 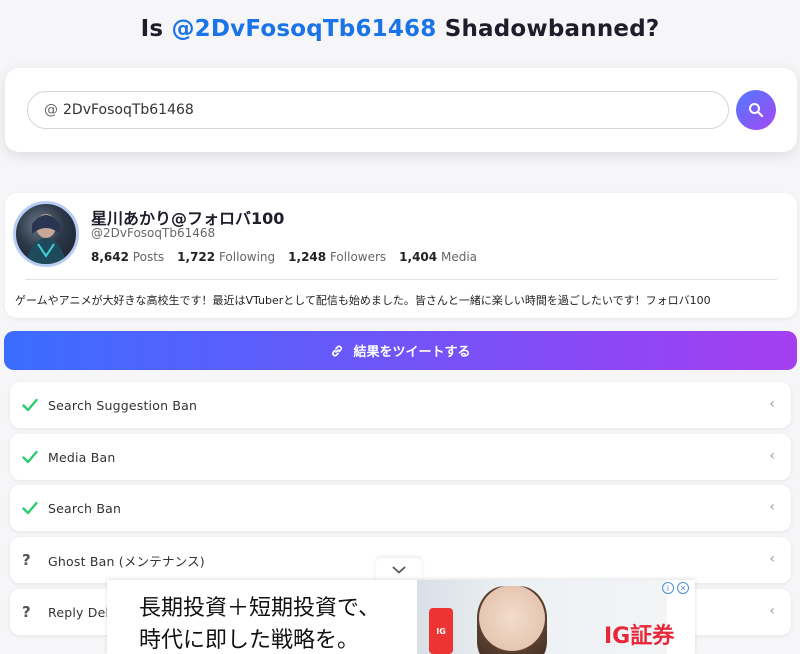 I want to click on profile-divider, so click(x=401, y=279).